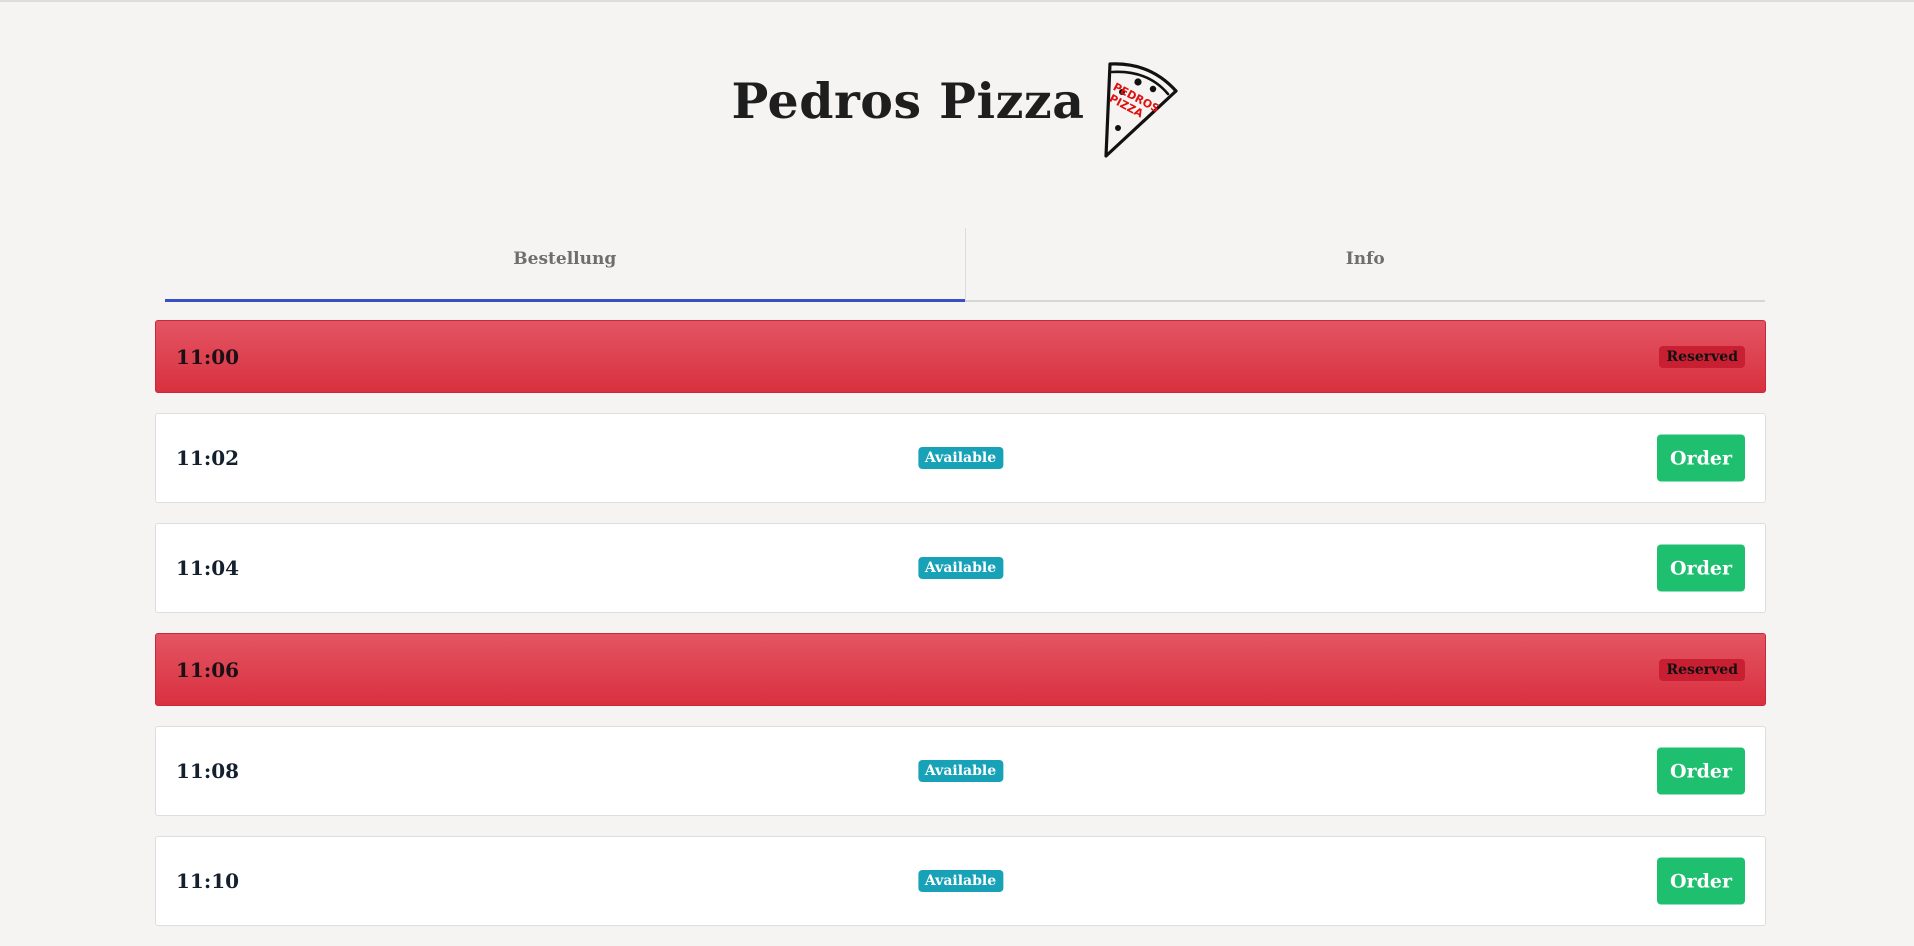  I want to click on tab-bestellung: Bestellung, so click(565, 265).